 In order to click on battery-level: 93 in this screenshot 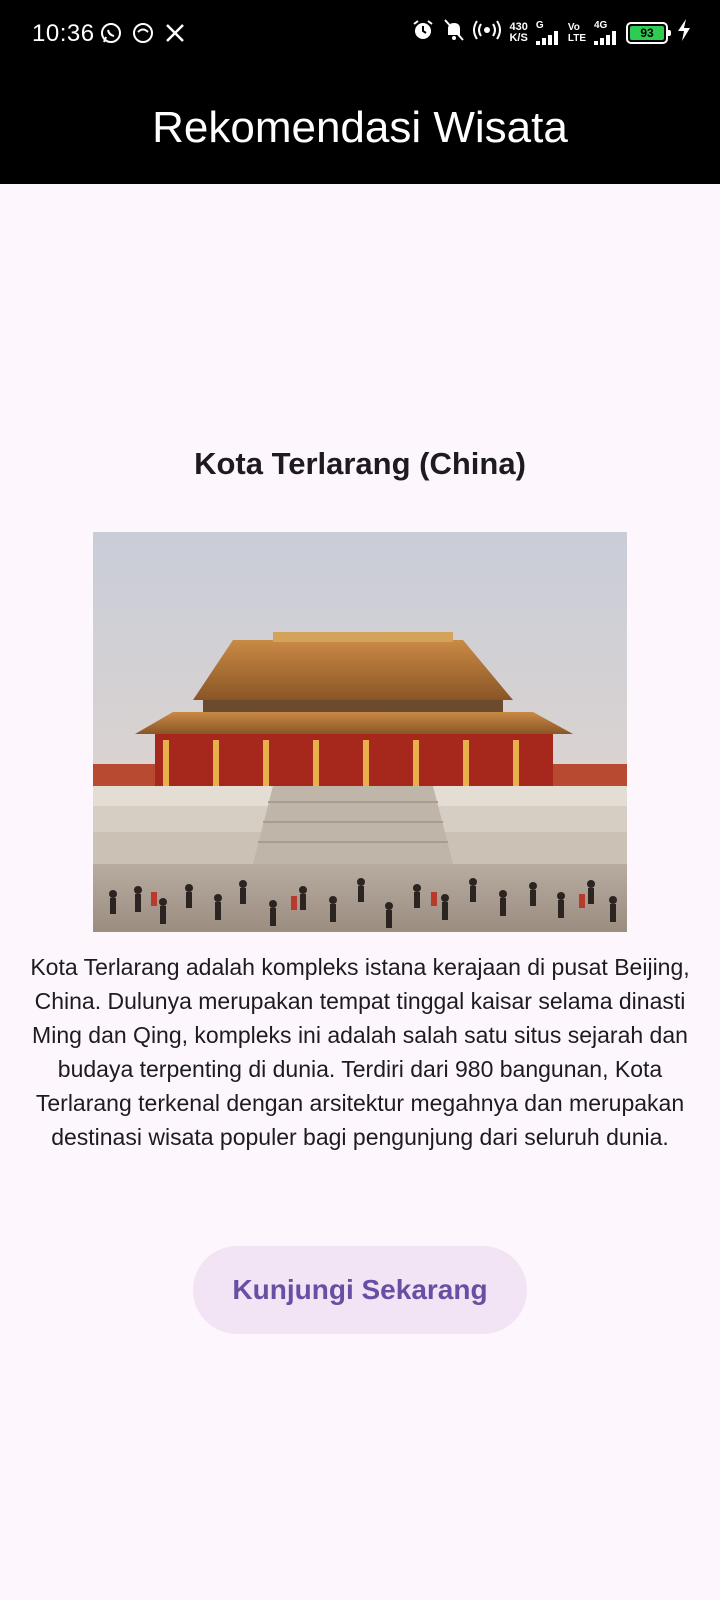, I will do `click(647, 32)`.